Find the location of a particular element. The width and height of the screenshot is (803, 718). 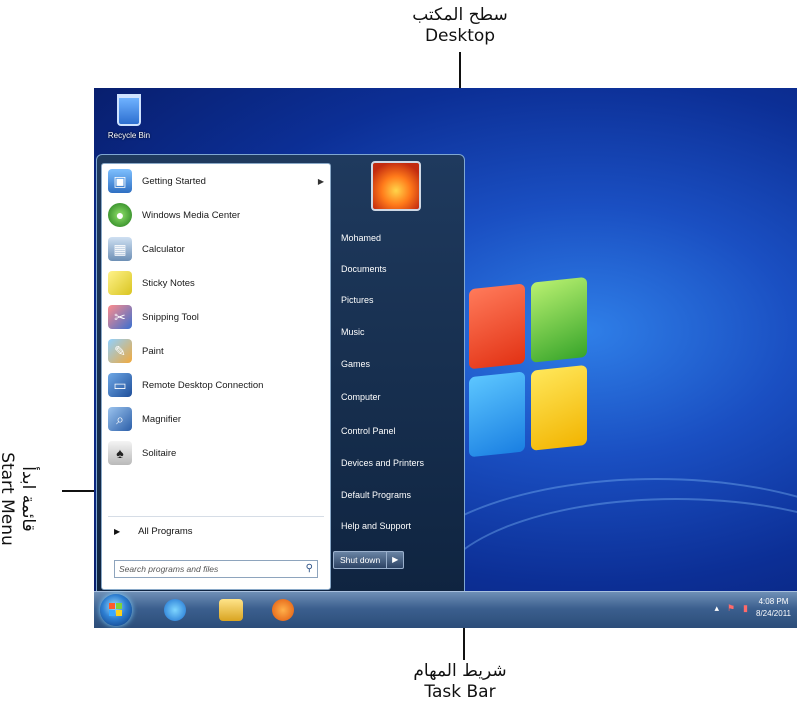

link-pictures: Pictures is located at coordinates (357, 300).